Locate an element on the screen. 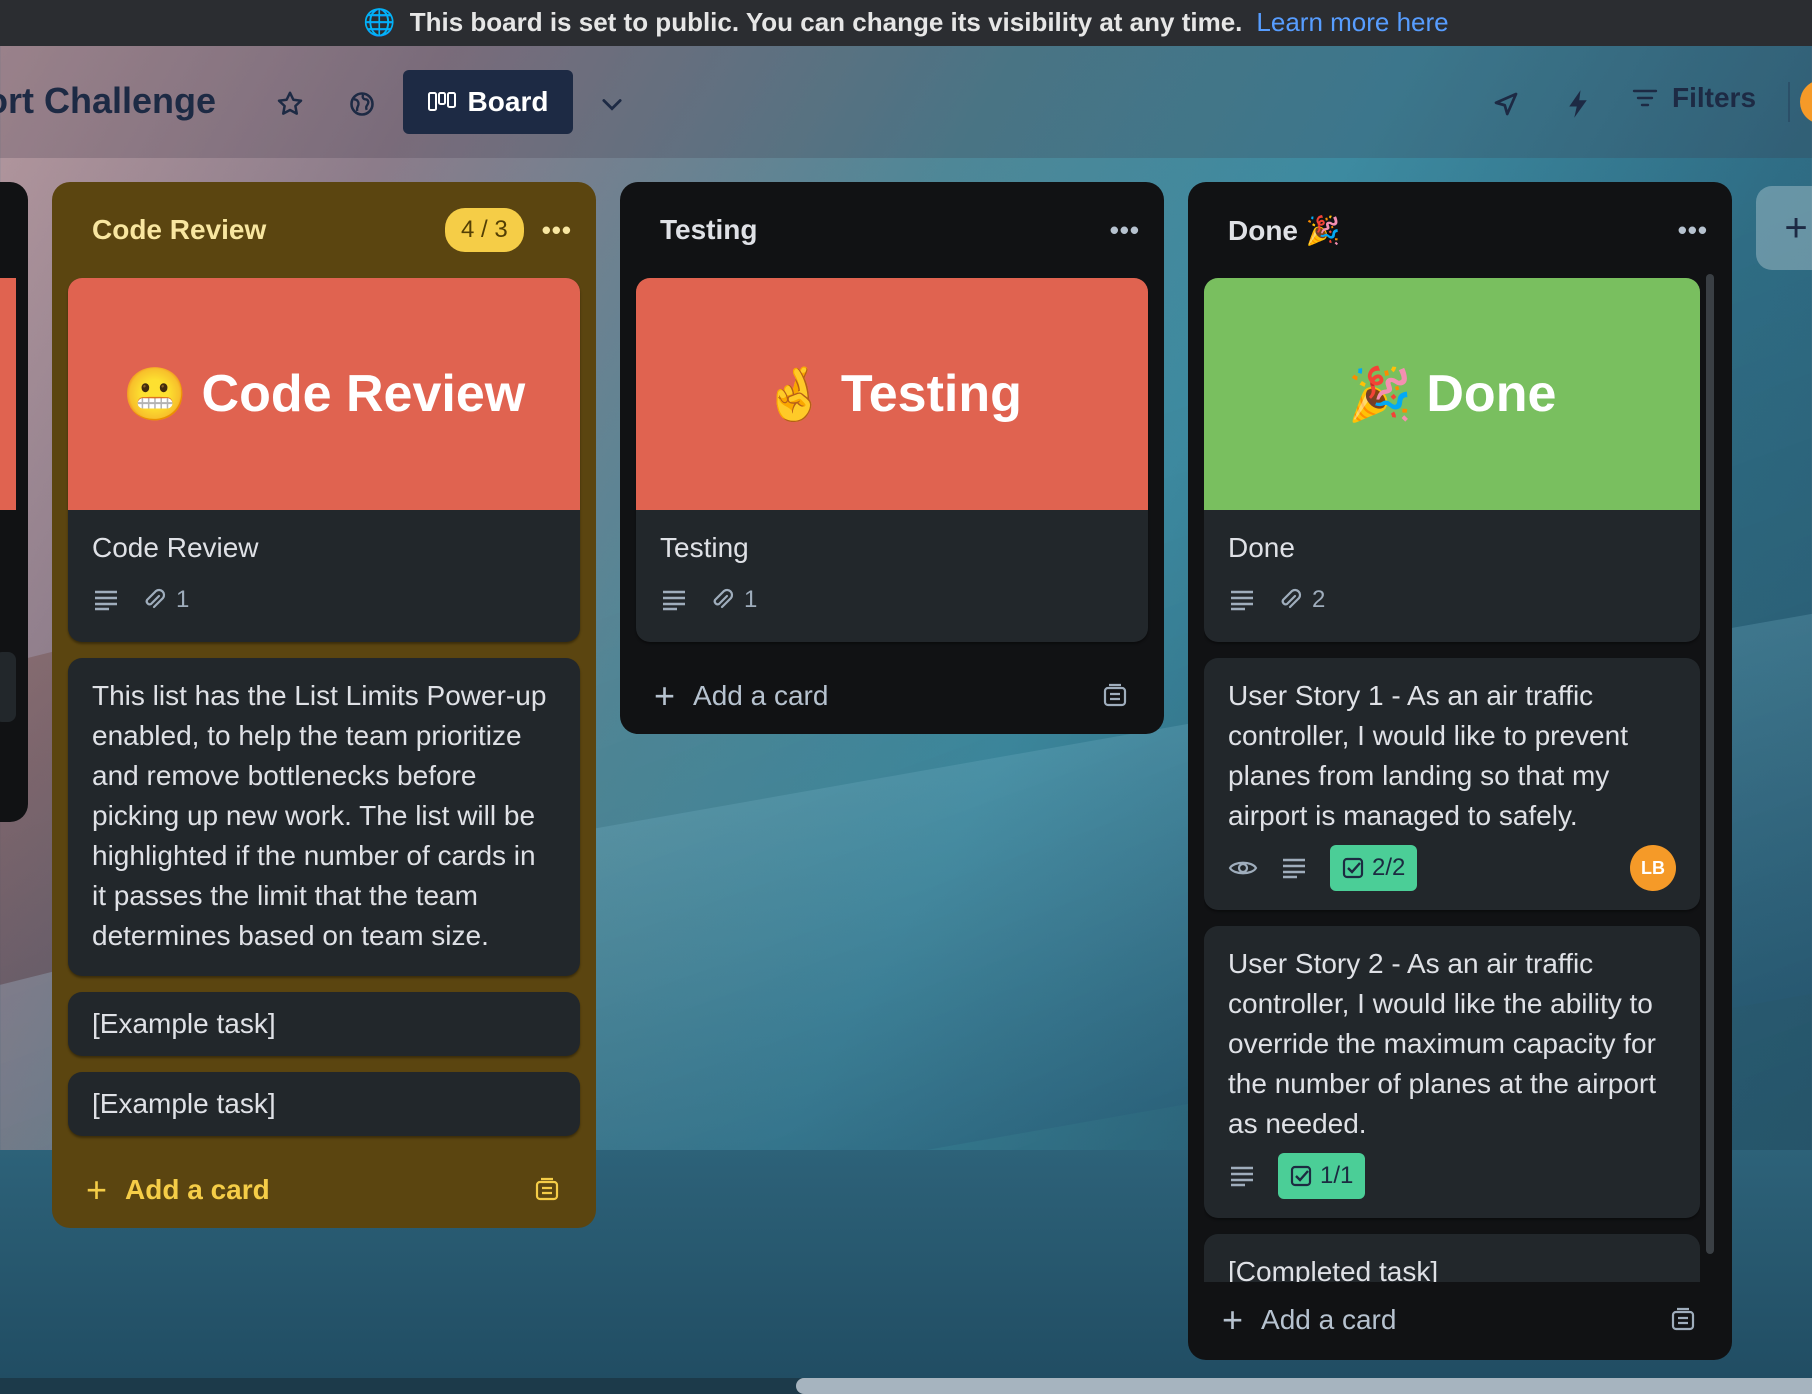  list-header: Done 🎉 ••• is located at coordinates (1460, 230).